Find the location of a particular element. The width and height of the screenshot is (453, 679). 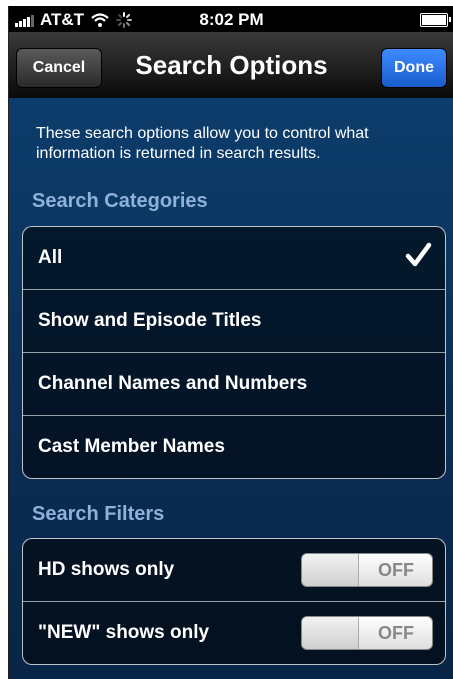

category-label: All is located at coordinates (50, 257).